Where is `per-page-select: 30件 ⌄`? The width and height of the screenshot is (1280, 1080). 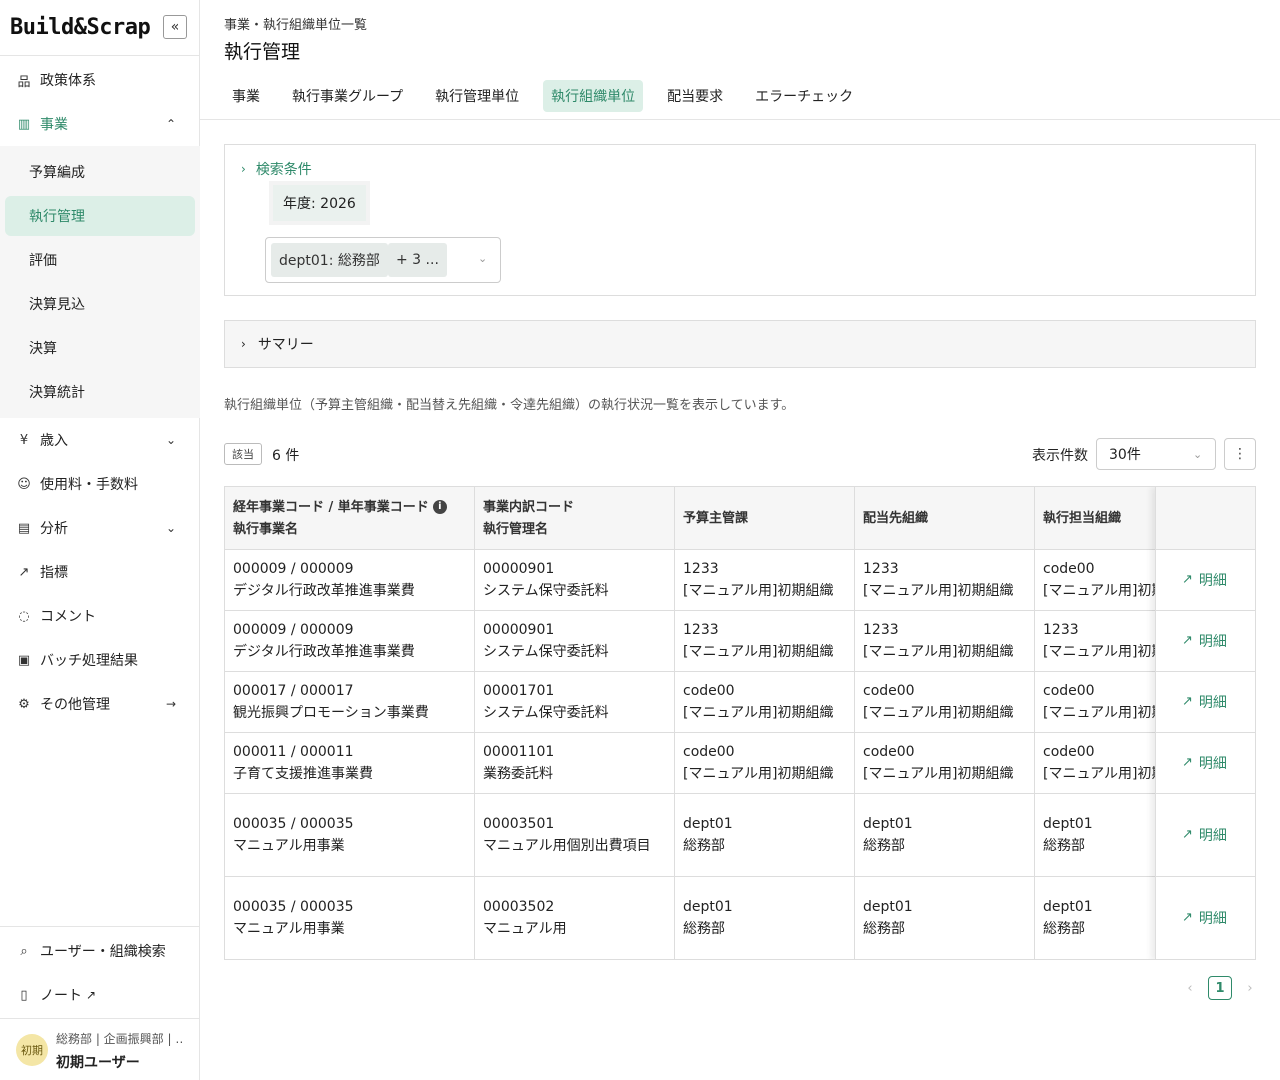 per-page-select: 30件 ⌄ is located at coordinates (1156, 454).